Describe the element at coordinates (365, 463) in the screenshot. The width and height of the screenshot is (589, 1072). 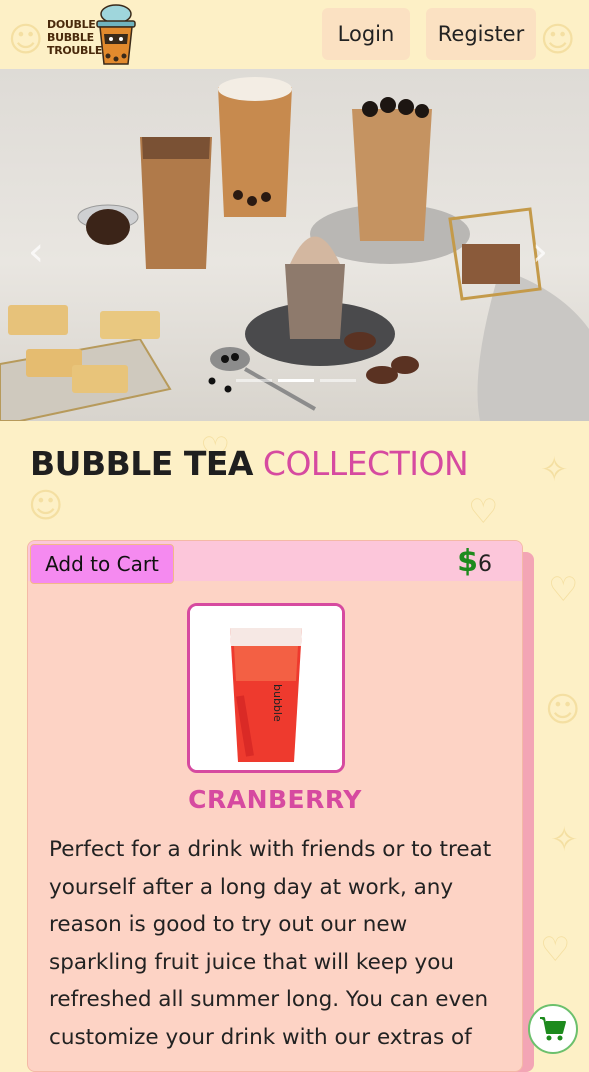
I see `section-title-accent: COLLECTION` at that location.